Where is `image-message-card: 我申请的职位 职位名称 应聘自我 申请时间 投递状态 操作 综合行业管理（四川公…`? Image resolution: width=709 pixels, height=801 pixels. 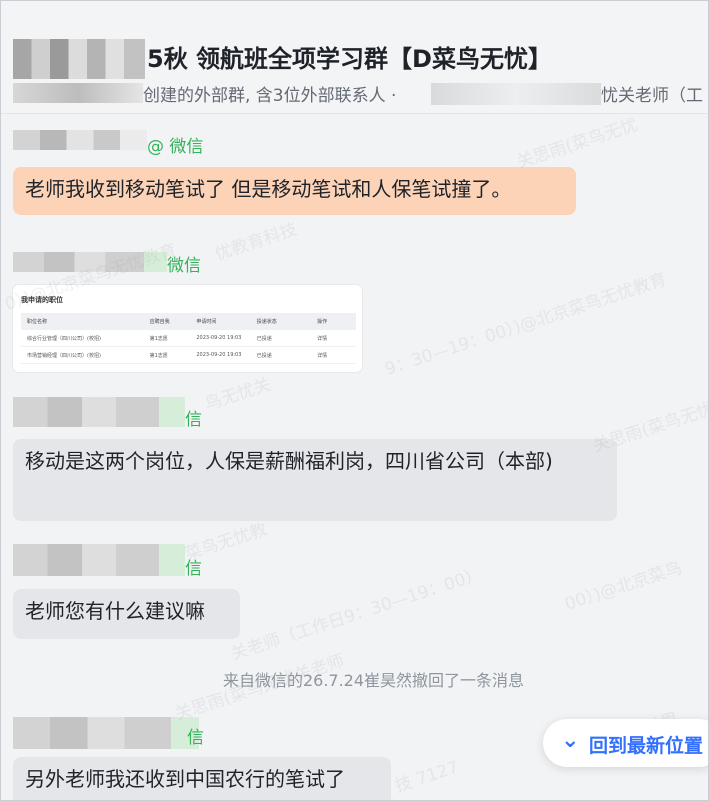
image-message-card: 我申请的职位 职位名称 应聘自我 申请时间 投递状态 操作 综合行业管理（四川公… is located at coordinates (187, 328).